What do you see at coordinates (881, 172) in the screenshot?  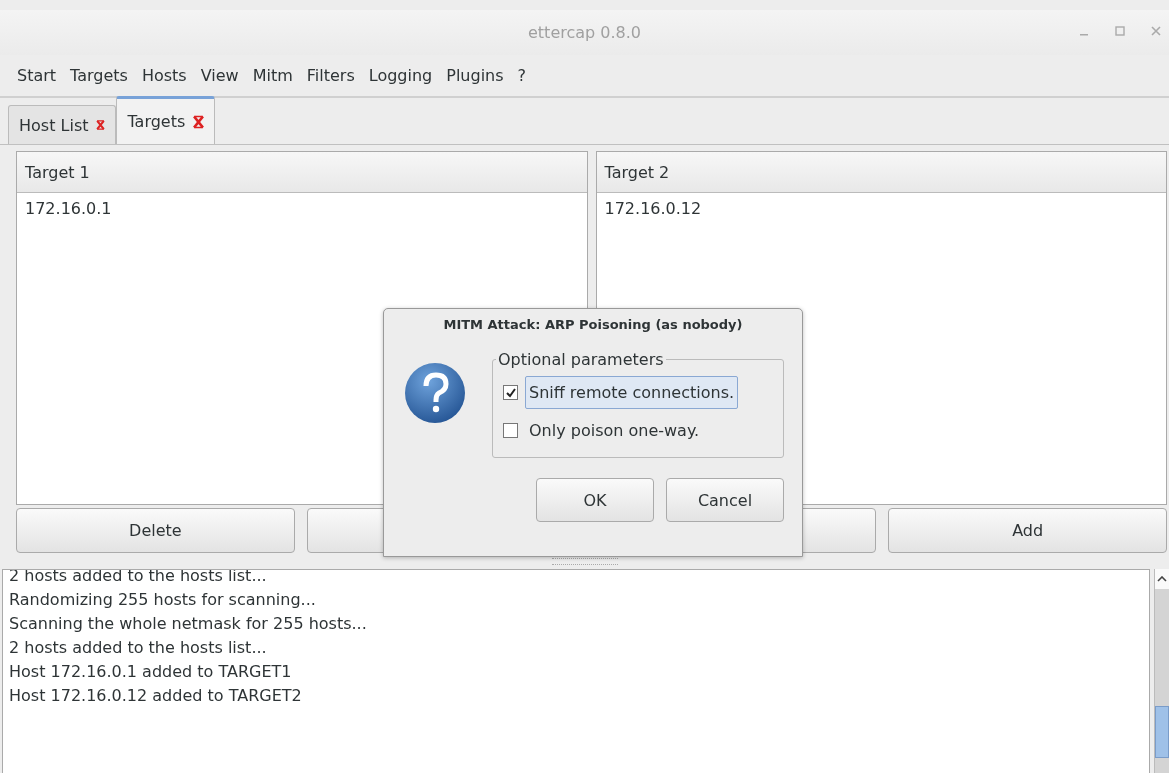 I see `column-header: Target 2` at bounding box center [881, 172].